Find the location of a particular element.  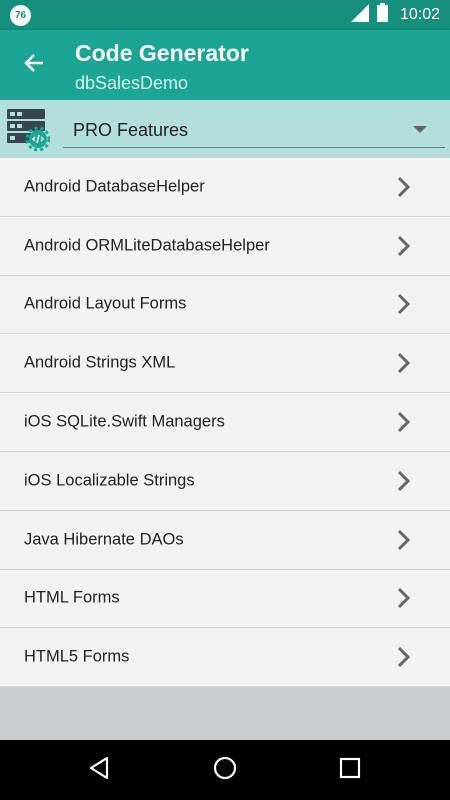

list-item-label: HTML Forms is located at coordinates (72, 597).